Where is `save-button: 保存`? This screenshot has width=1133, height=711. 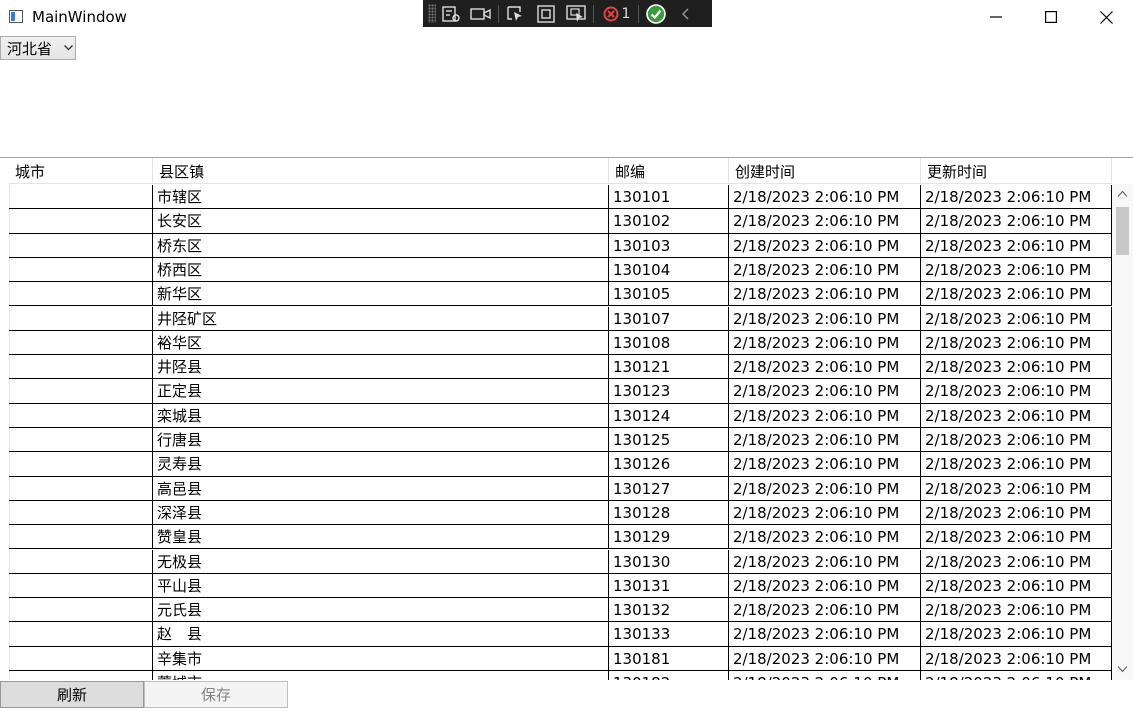 save-button: 保存 is located at coordinates (216, 694).